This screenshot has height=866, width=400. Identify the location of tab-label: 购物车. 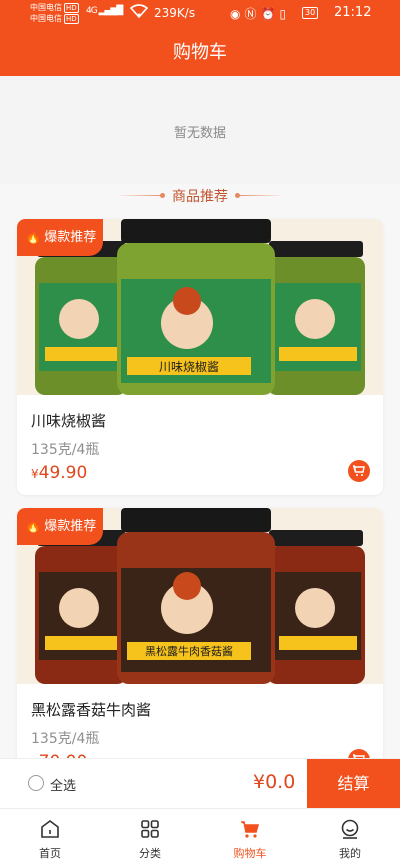
(250, 853).